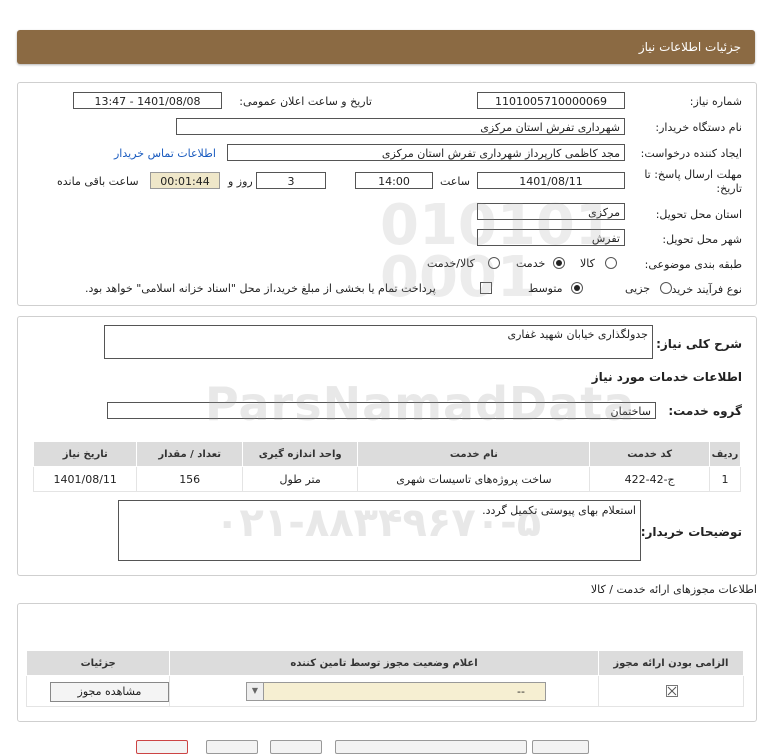 The image size is (770, 754). Describe the element at coordinates (300, 454) in the screenshot. I see `col-unit: واحد اندازه گیری` at that location.